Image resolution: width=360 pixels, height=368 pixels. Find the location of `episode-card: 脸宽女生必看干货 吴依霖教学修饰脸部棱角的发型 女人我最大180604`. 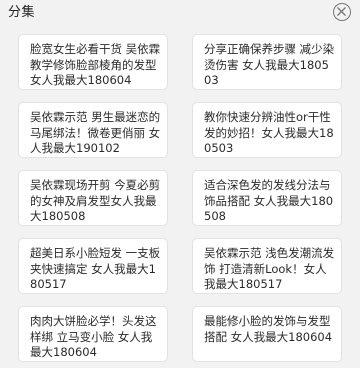

episode-card: 脸宽女生必看干货 吴依霖教学修饰脸部棱角的发型 女人我最大180604 is located at coordinates (93, 62).